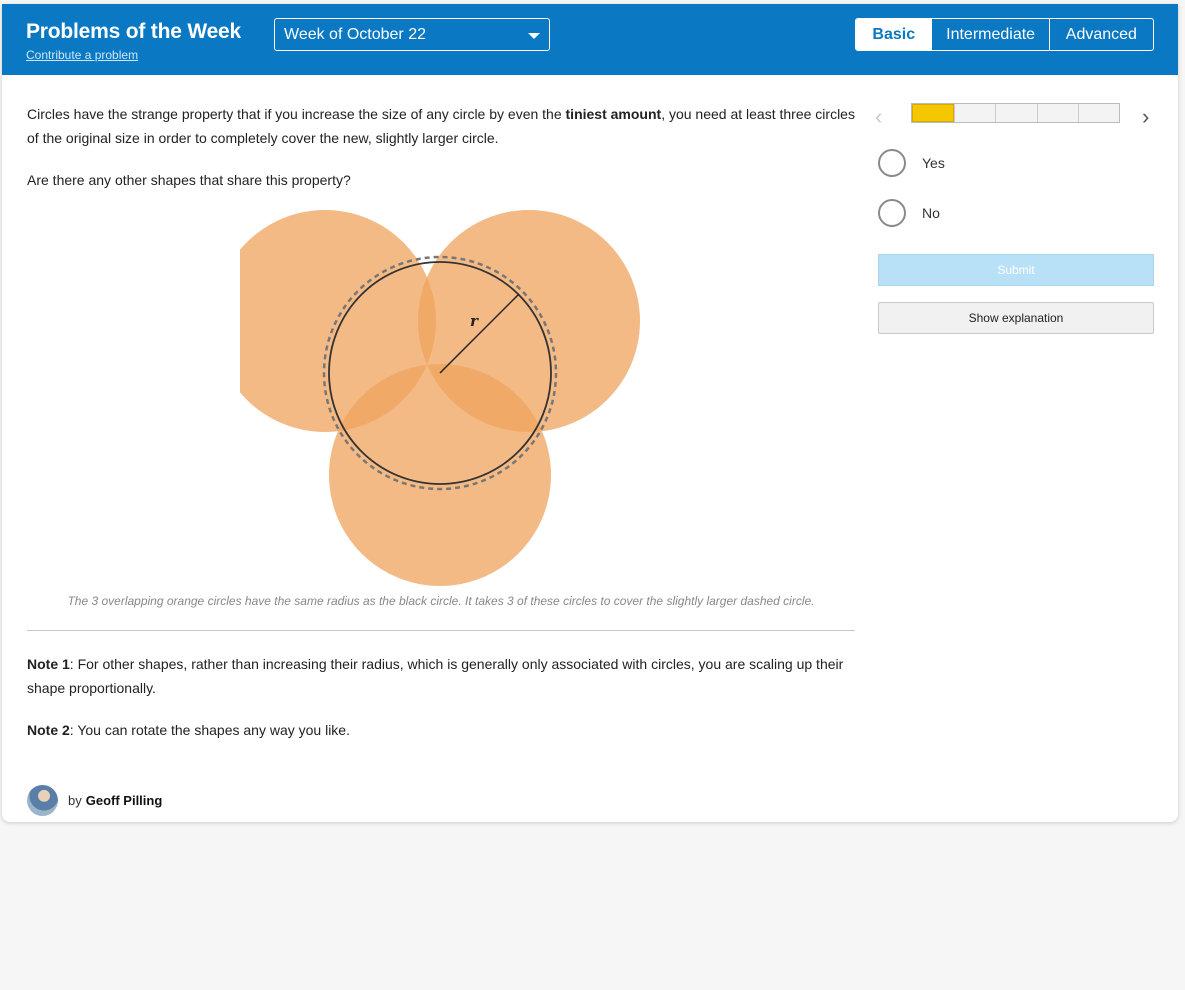  Describe the element at coordinates (933, 163) in the screenshot. I see `option-label: Yes` at that location.